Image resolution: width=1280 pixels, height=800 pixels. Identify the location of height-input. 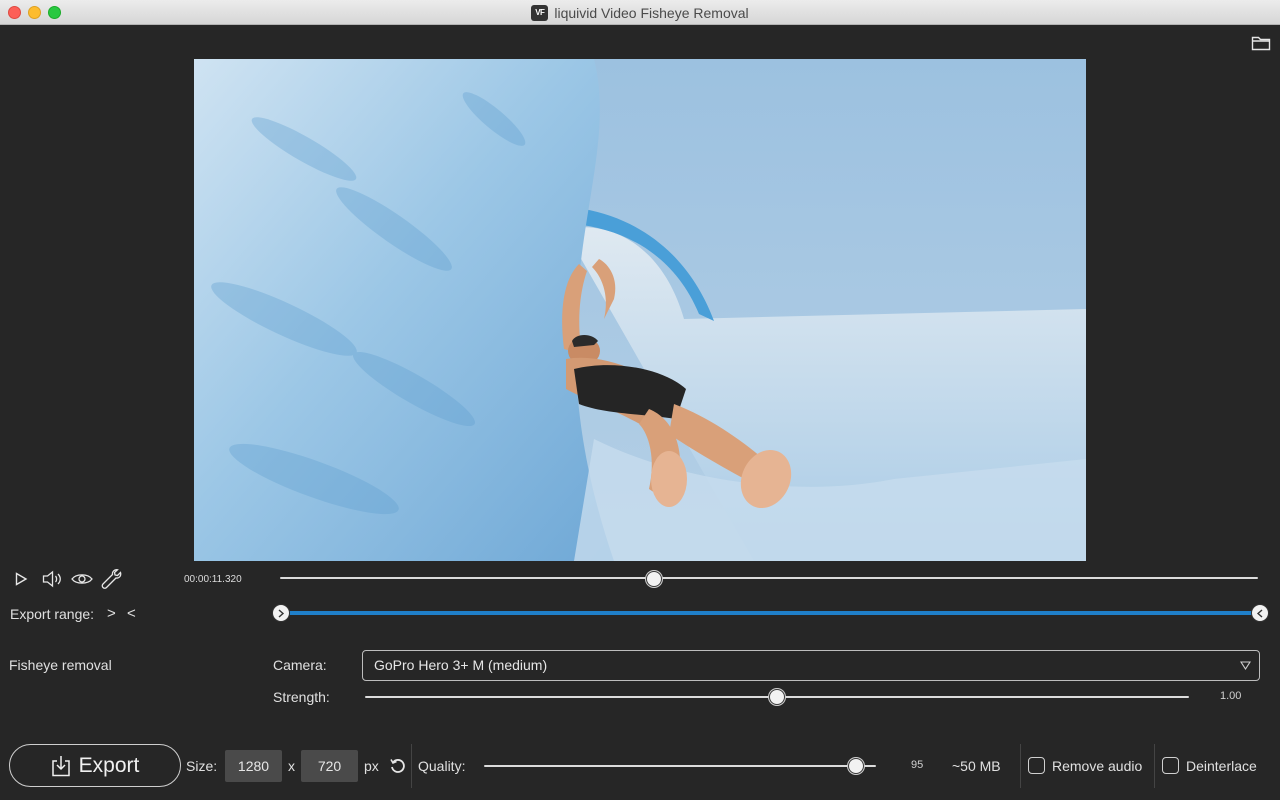
(329, 766).